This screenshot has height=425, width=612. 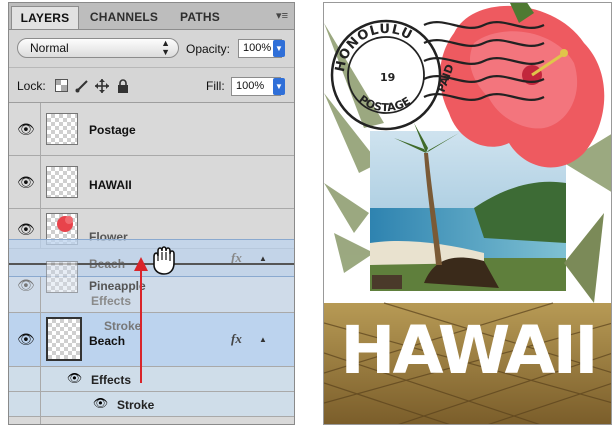 I want to click on collapse-effects-icon: ▲, so click(x=263, y=339).